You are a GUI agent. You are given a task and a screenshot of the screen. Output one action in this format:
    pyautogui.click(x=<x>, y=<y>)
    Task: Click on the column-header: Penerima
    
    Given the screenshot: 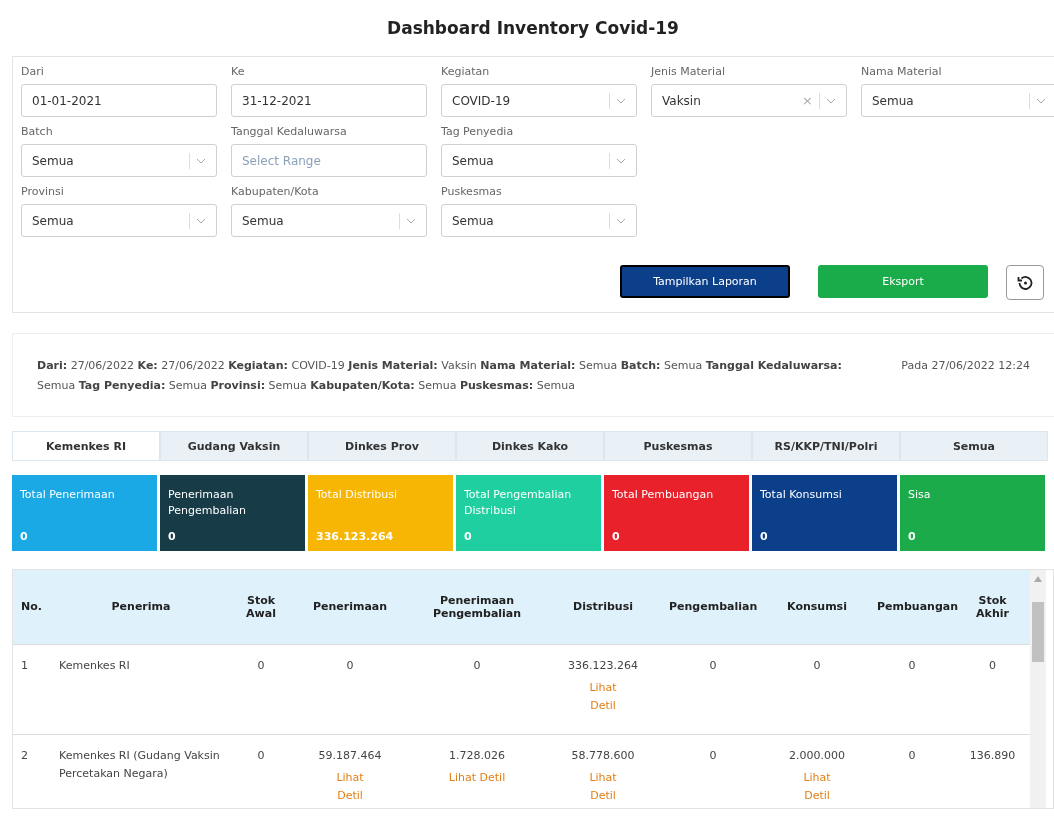 What is the action you would take?
    pyautogui.click(x=141, y=607)
    